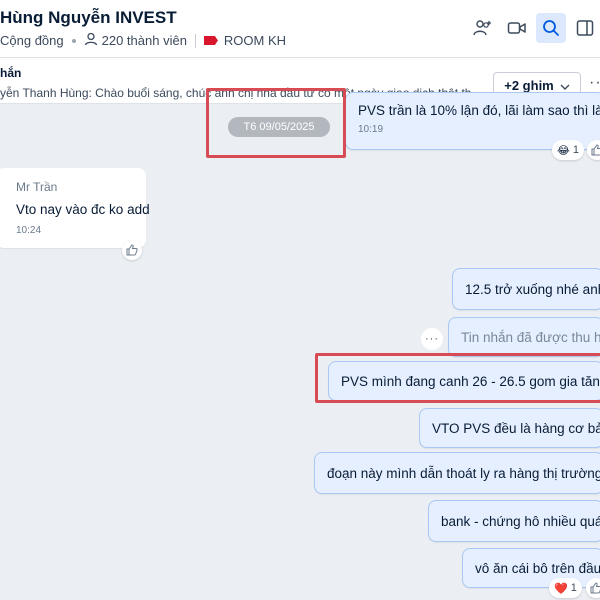 Image resolution: width=600 pixels, height=600 pixels. Describe the element at coordinates (88, 18) in the screenshot. I see `group-title: Hùng Nguyễn INVEST` at that location.